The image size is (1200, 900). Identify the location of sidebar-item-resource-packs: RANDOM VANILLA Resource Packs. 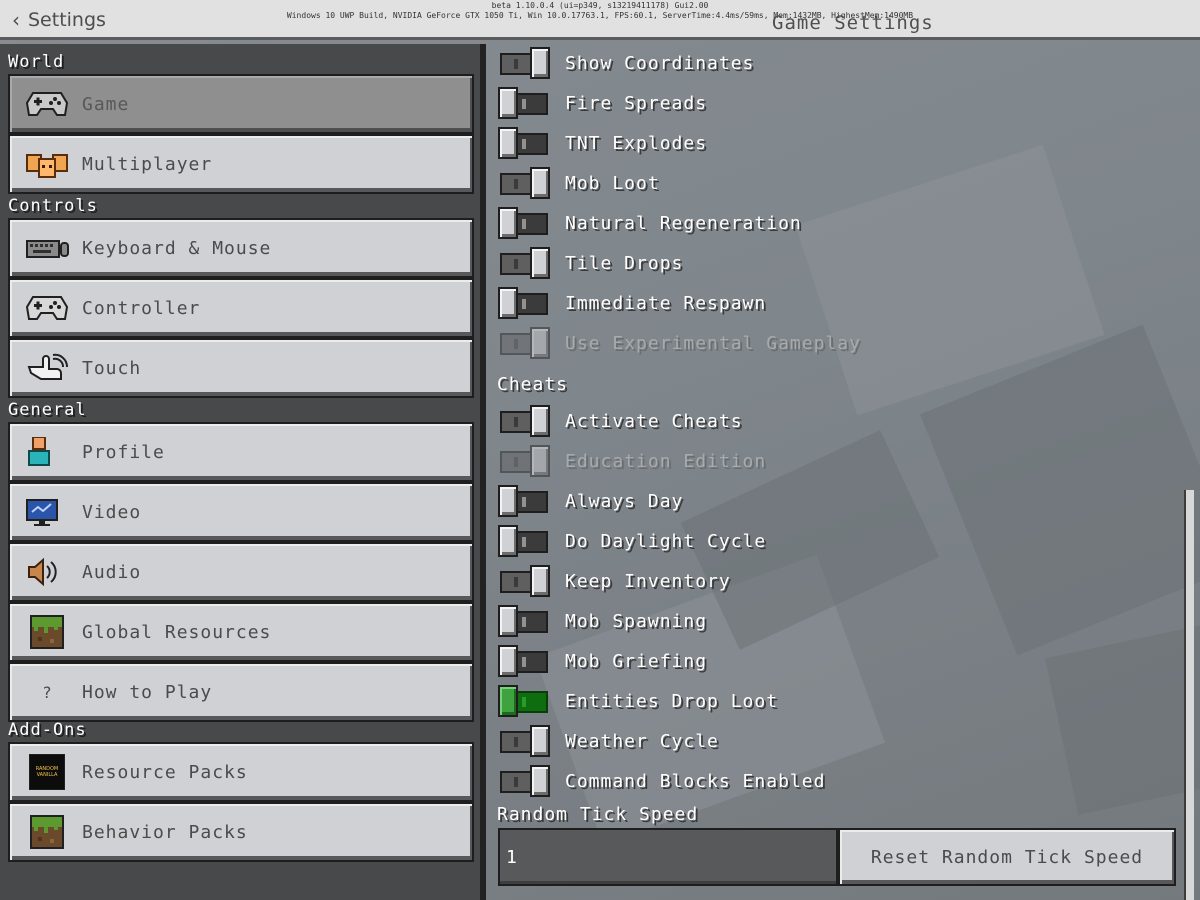
(241, 772).